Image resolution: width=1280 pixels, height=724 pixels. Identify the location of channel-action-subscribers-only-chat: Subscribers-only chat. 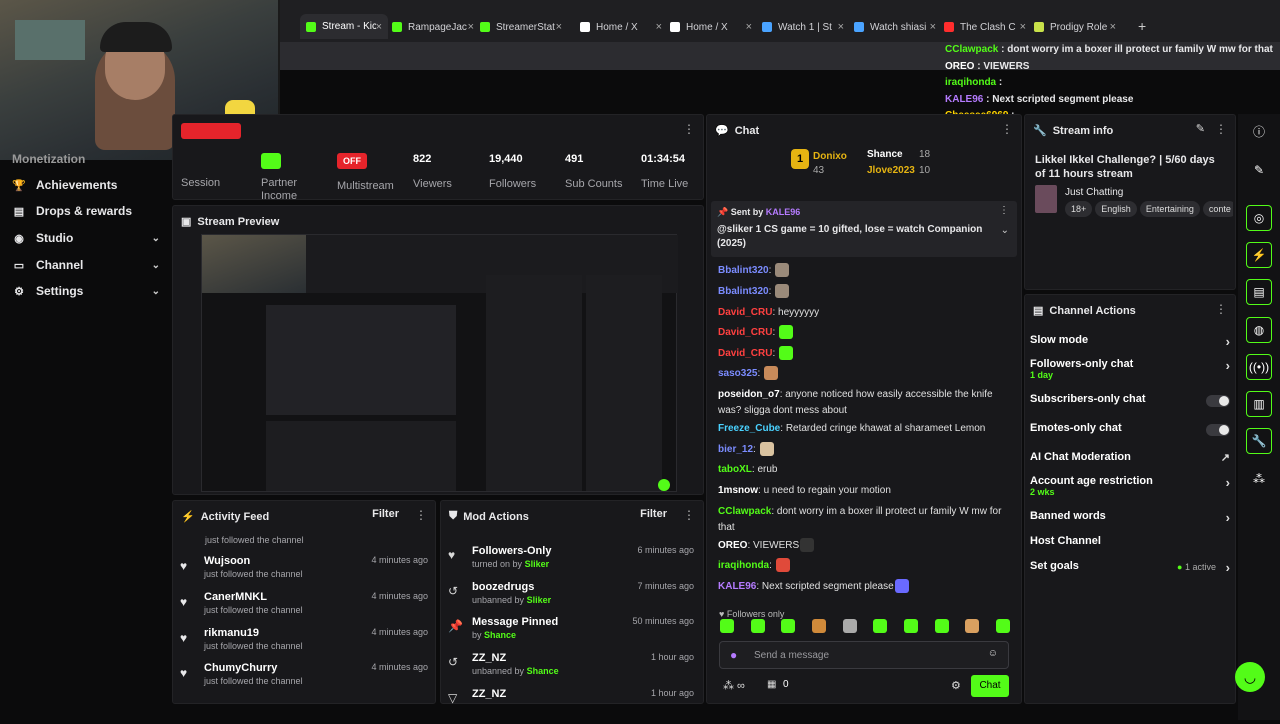
(1130, 400).